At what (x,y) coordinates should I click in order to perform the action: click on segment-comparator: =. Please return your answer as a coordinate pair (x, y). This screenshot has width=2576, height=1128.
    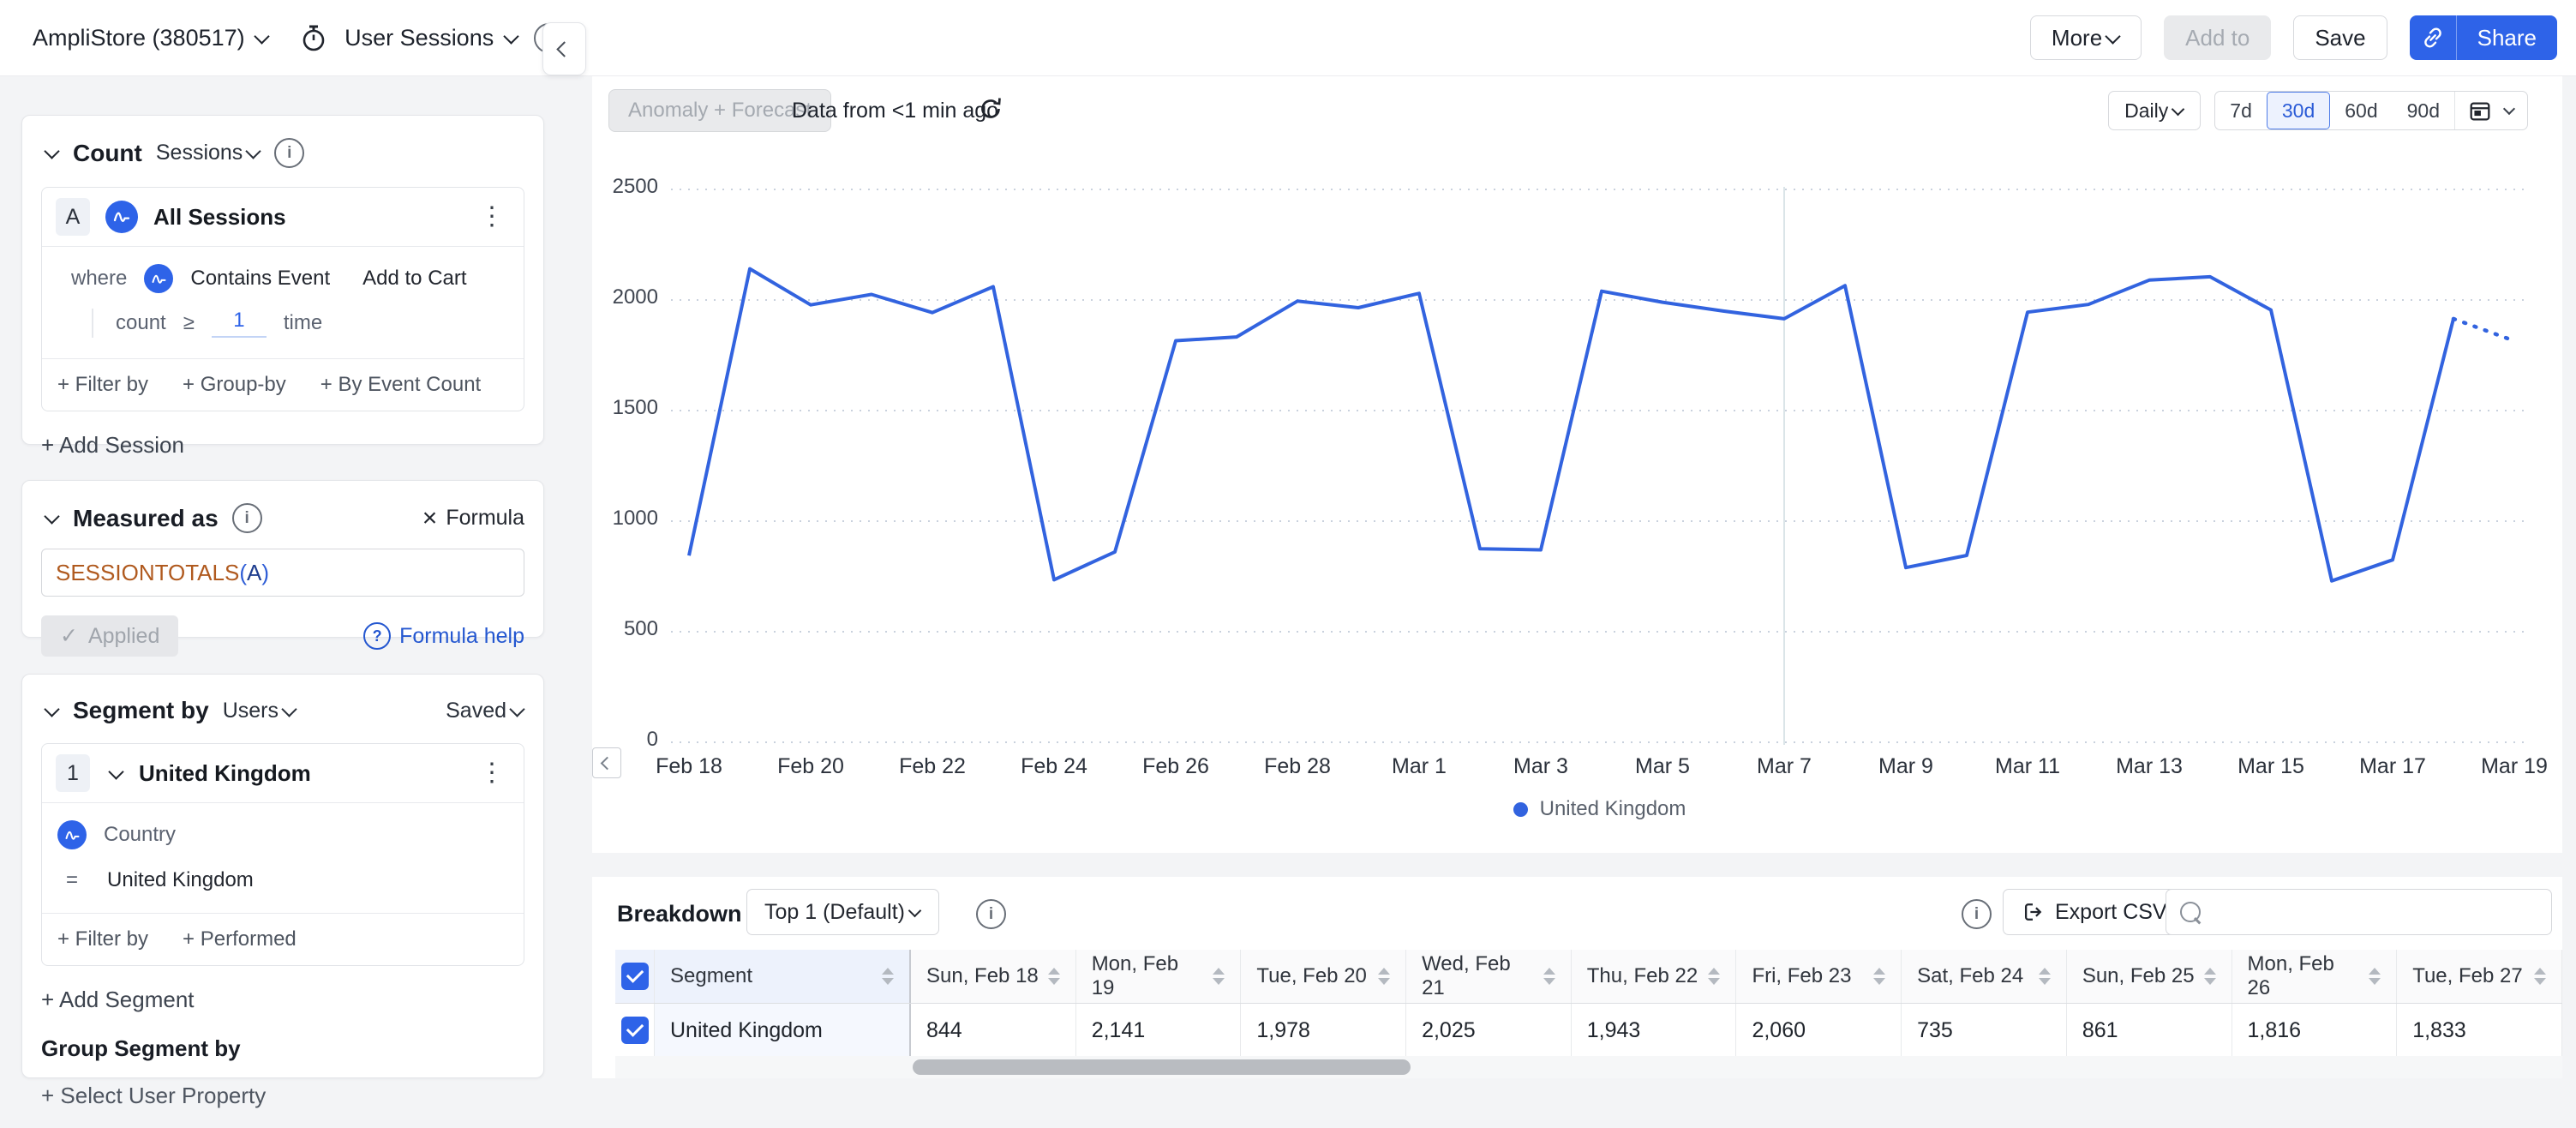
    Looking at the image, I should click on (72, 880).